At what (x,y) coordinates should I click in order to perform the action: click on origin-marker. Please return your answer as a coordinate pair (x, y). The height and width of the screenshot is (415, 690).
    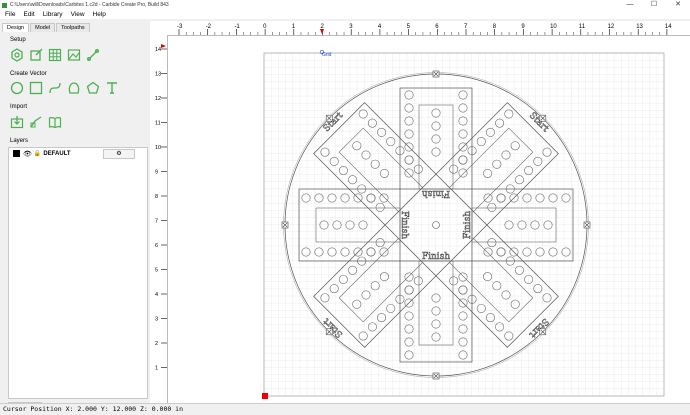
    Looking at the image, I should click on (265, 396).